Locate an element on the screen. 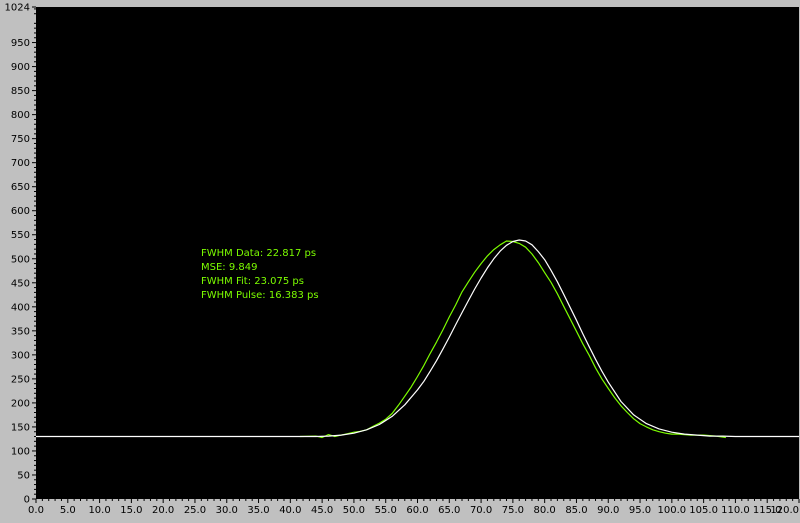  x-tick-label: 75.0 is located at coordinates (513, 510).